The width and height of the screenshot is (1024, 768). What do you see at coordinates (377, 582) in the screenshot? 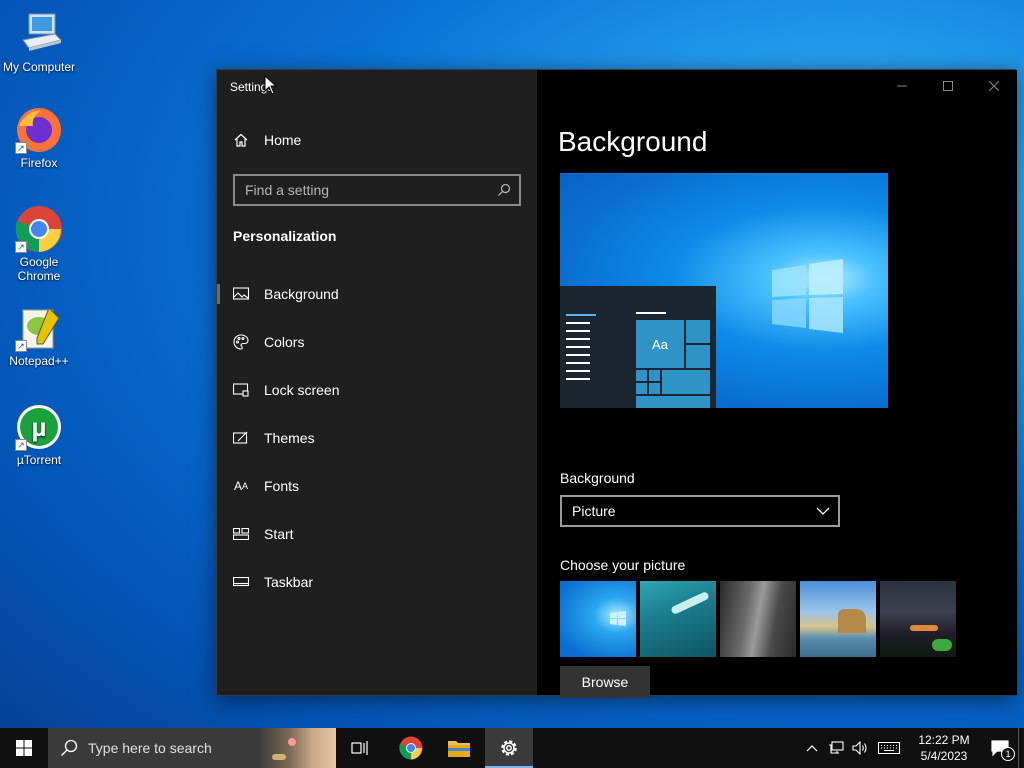
I see `nav-item-taskbar: Taskbar` at bounding box center [377, 582].